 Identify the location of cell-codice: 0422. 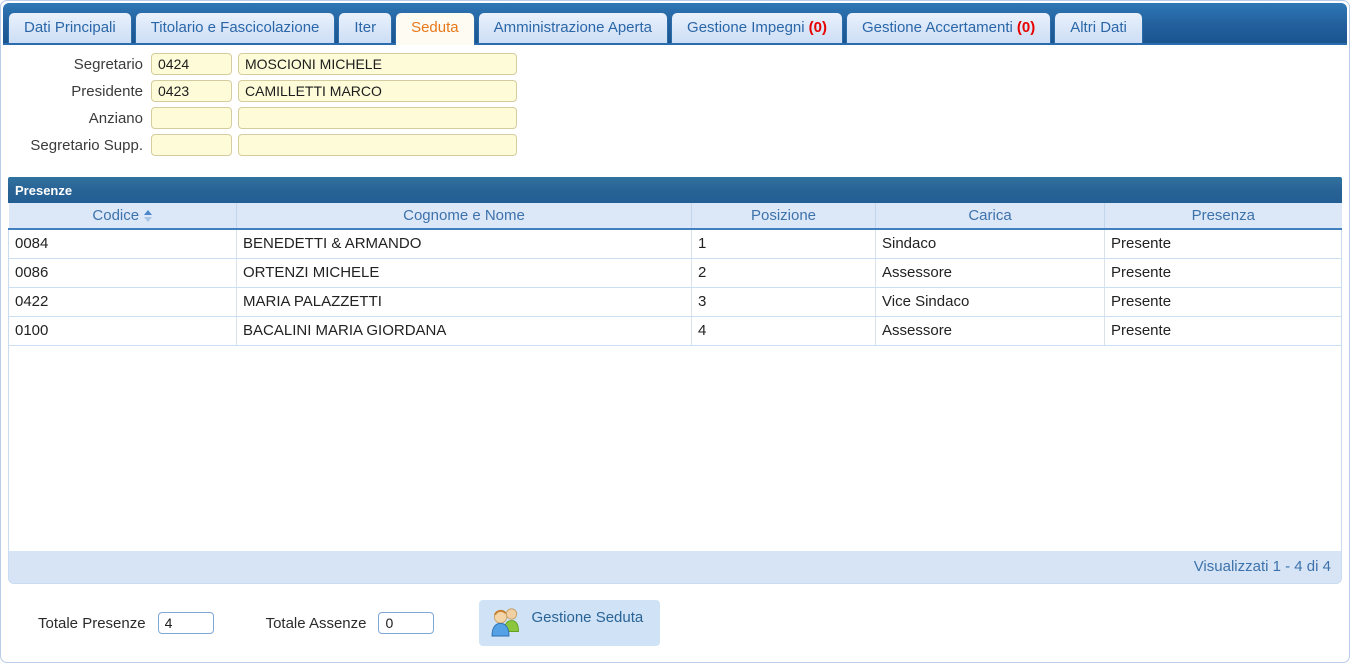
(122, 302).